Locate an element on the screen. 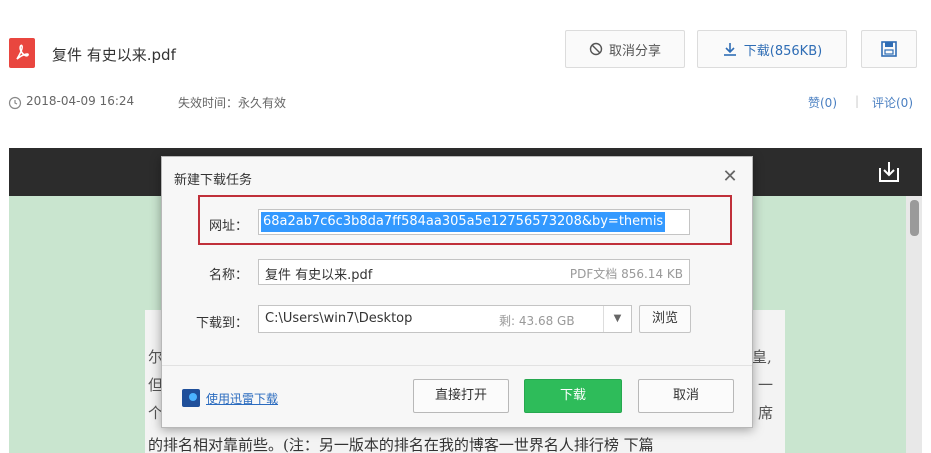 The height and width of the screenshot is (453, 931). clock-icon is located at coordinates (15, 103).